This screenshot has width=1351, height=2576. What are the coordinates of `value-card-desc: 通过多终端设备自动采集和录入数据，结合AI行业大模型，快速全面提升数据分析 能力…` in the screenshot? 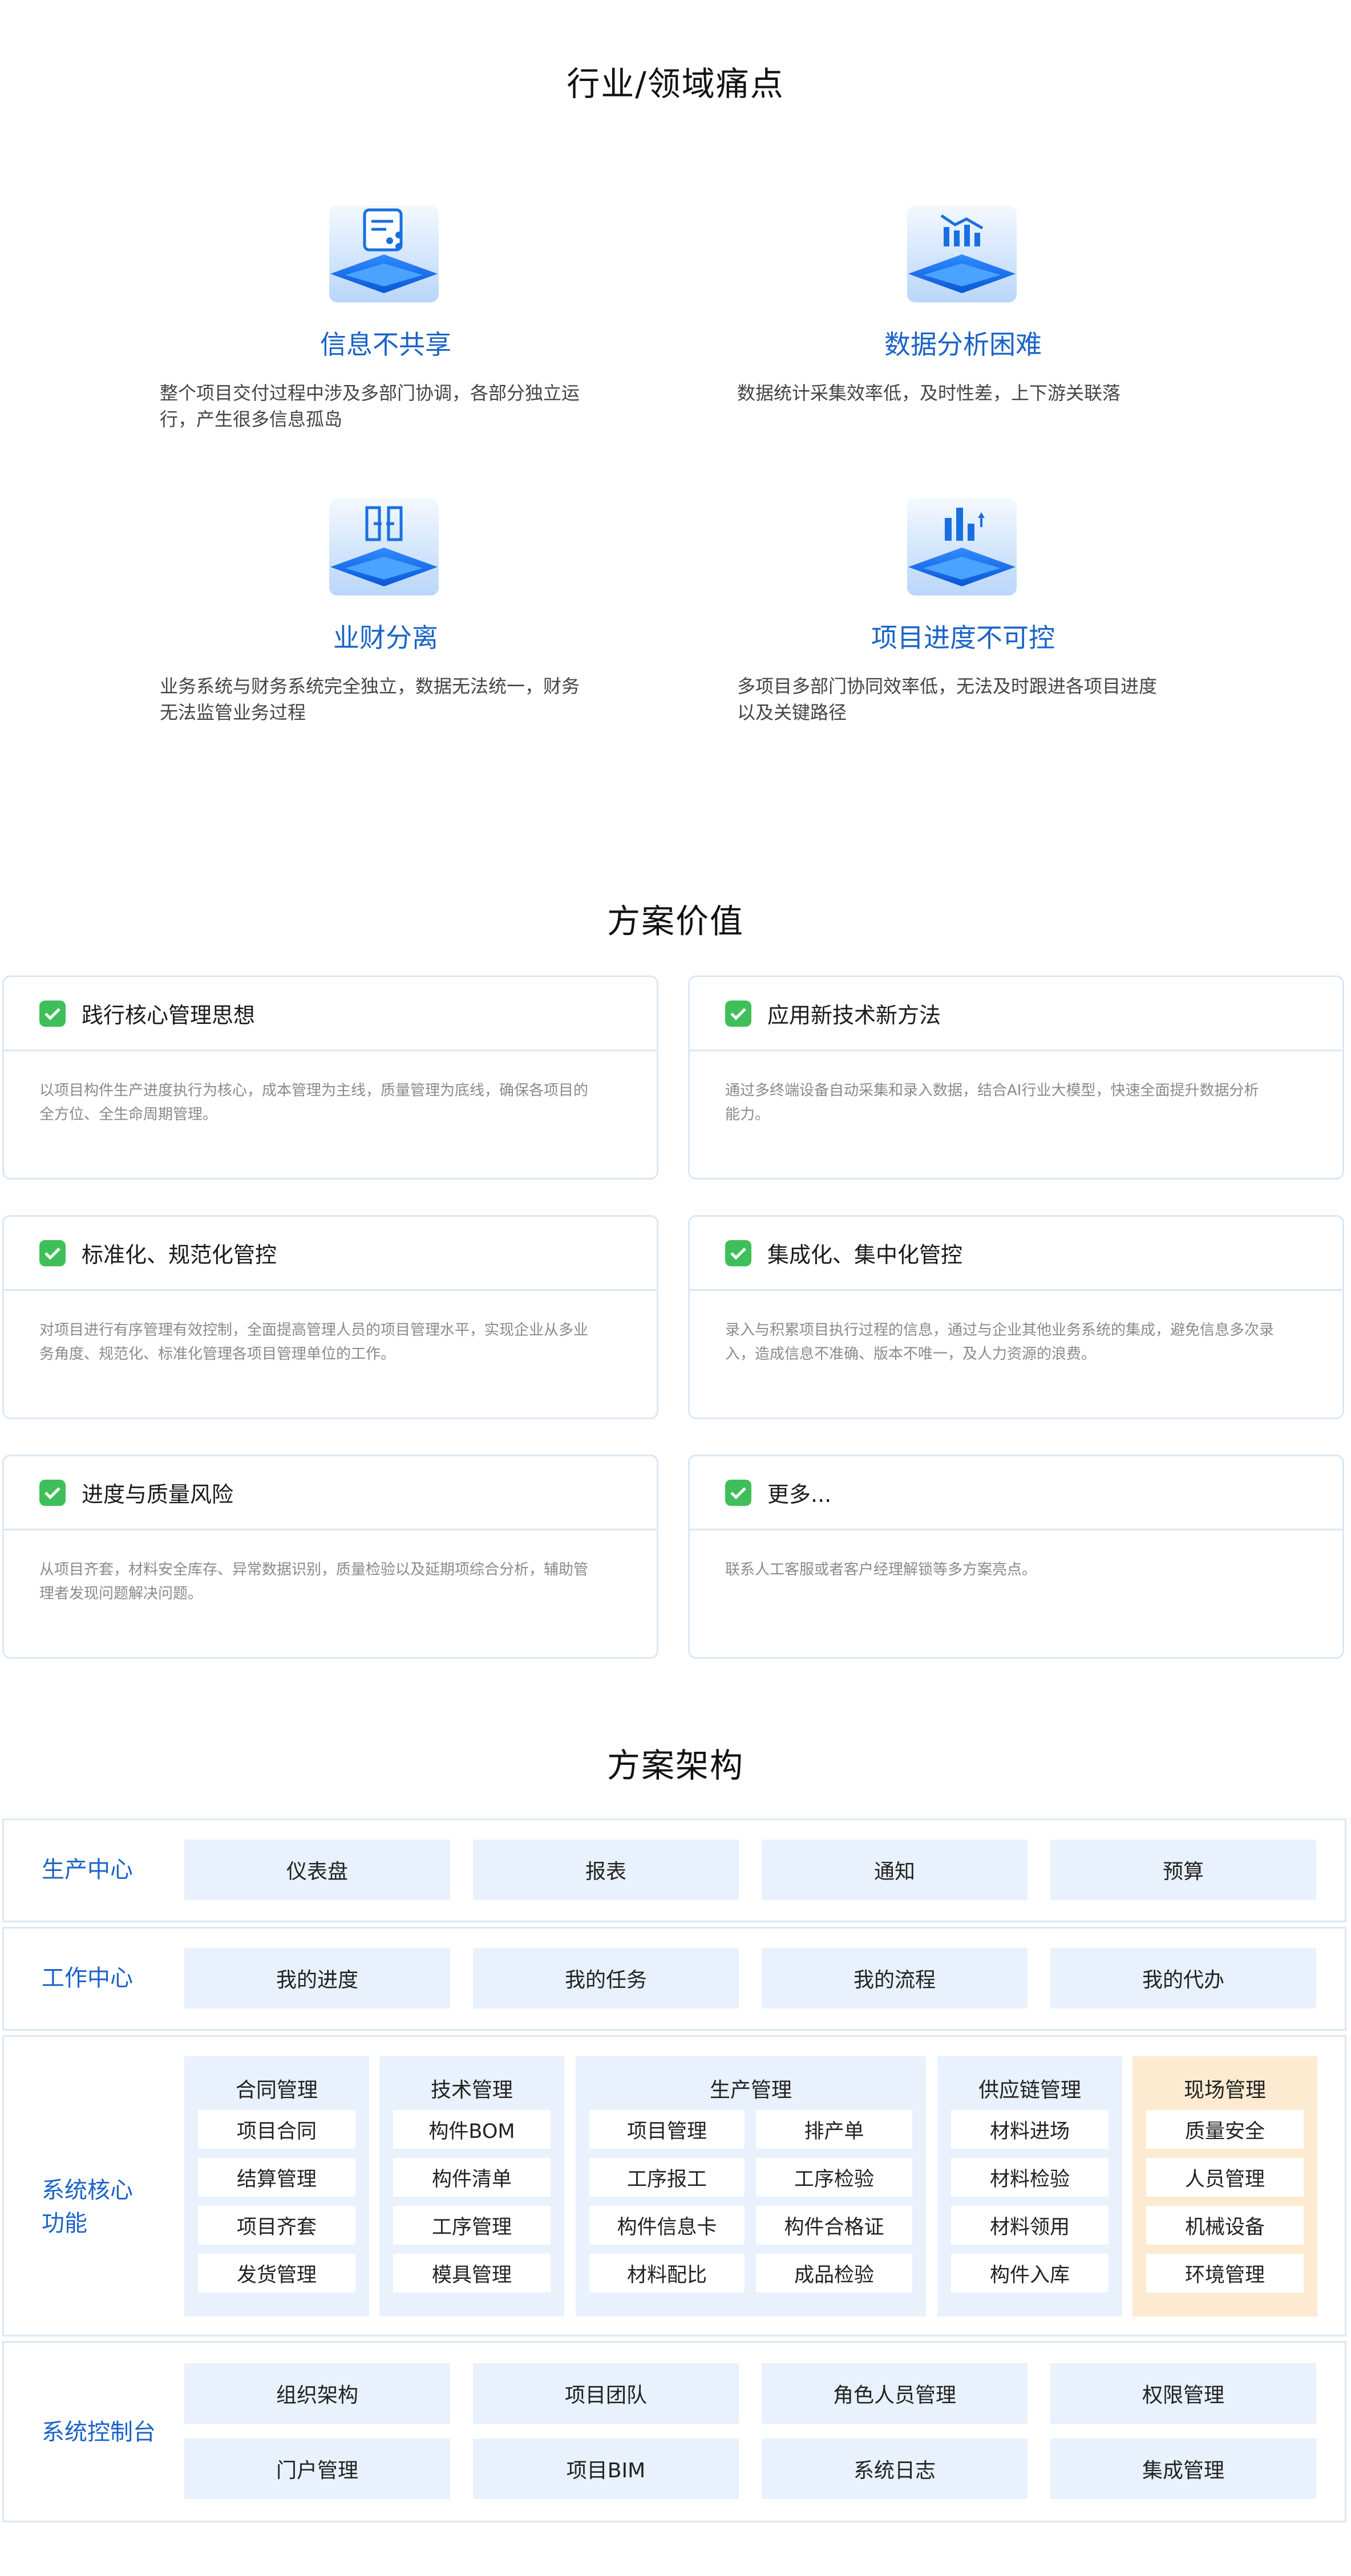 It's located at (1016, 1089).